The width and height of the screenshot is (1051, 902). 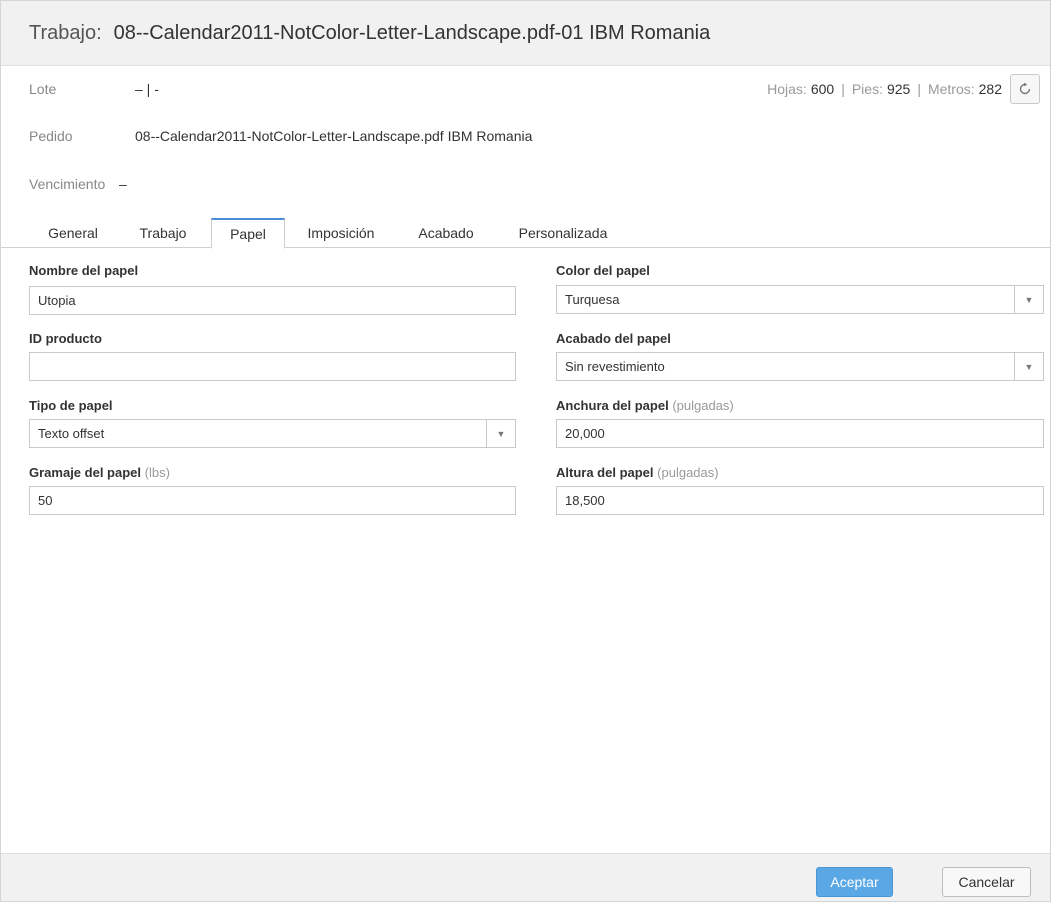 I want to click on refresh-icon, so click(x=1025, y=88).